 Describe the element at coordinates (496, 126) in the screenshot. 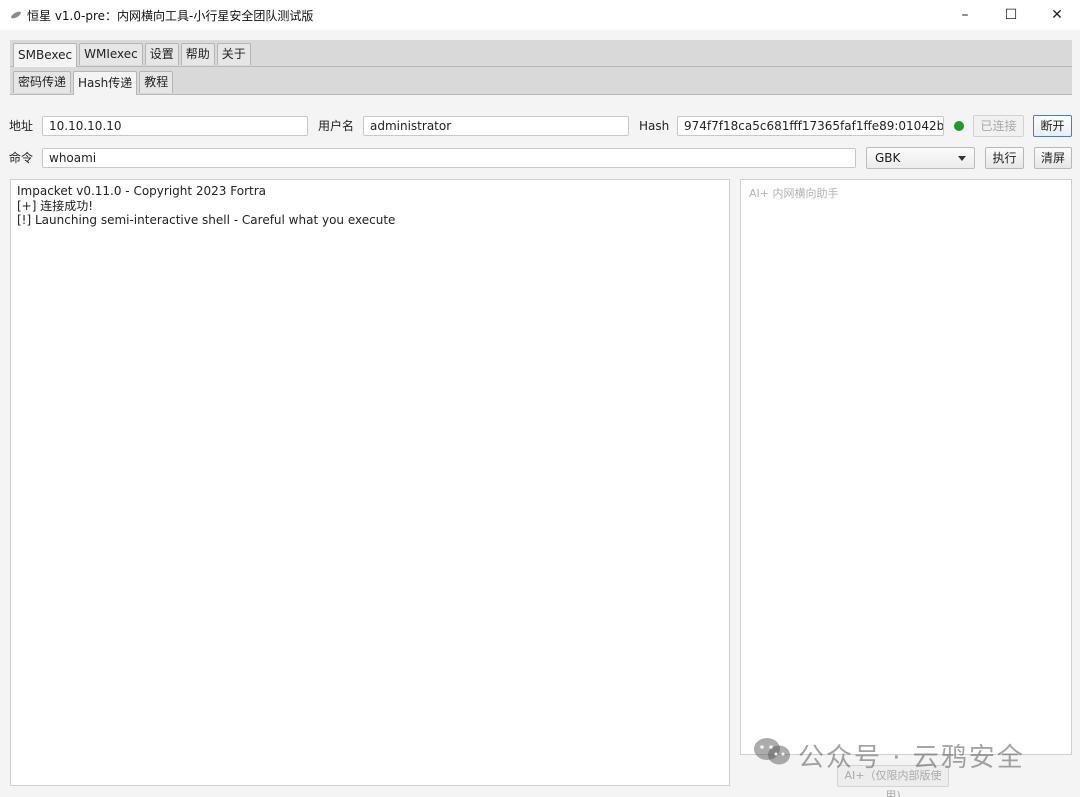

I see `username-input: administrator` at that location.